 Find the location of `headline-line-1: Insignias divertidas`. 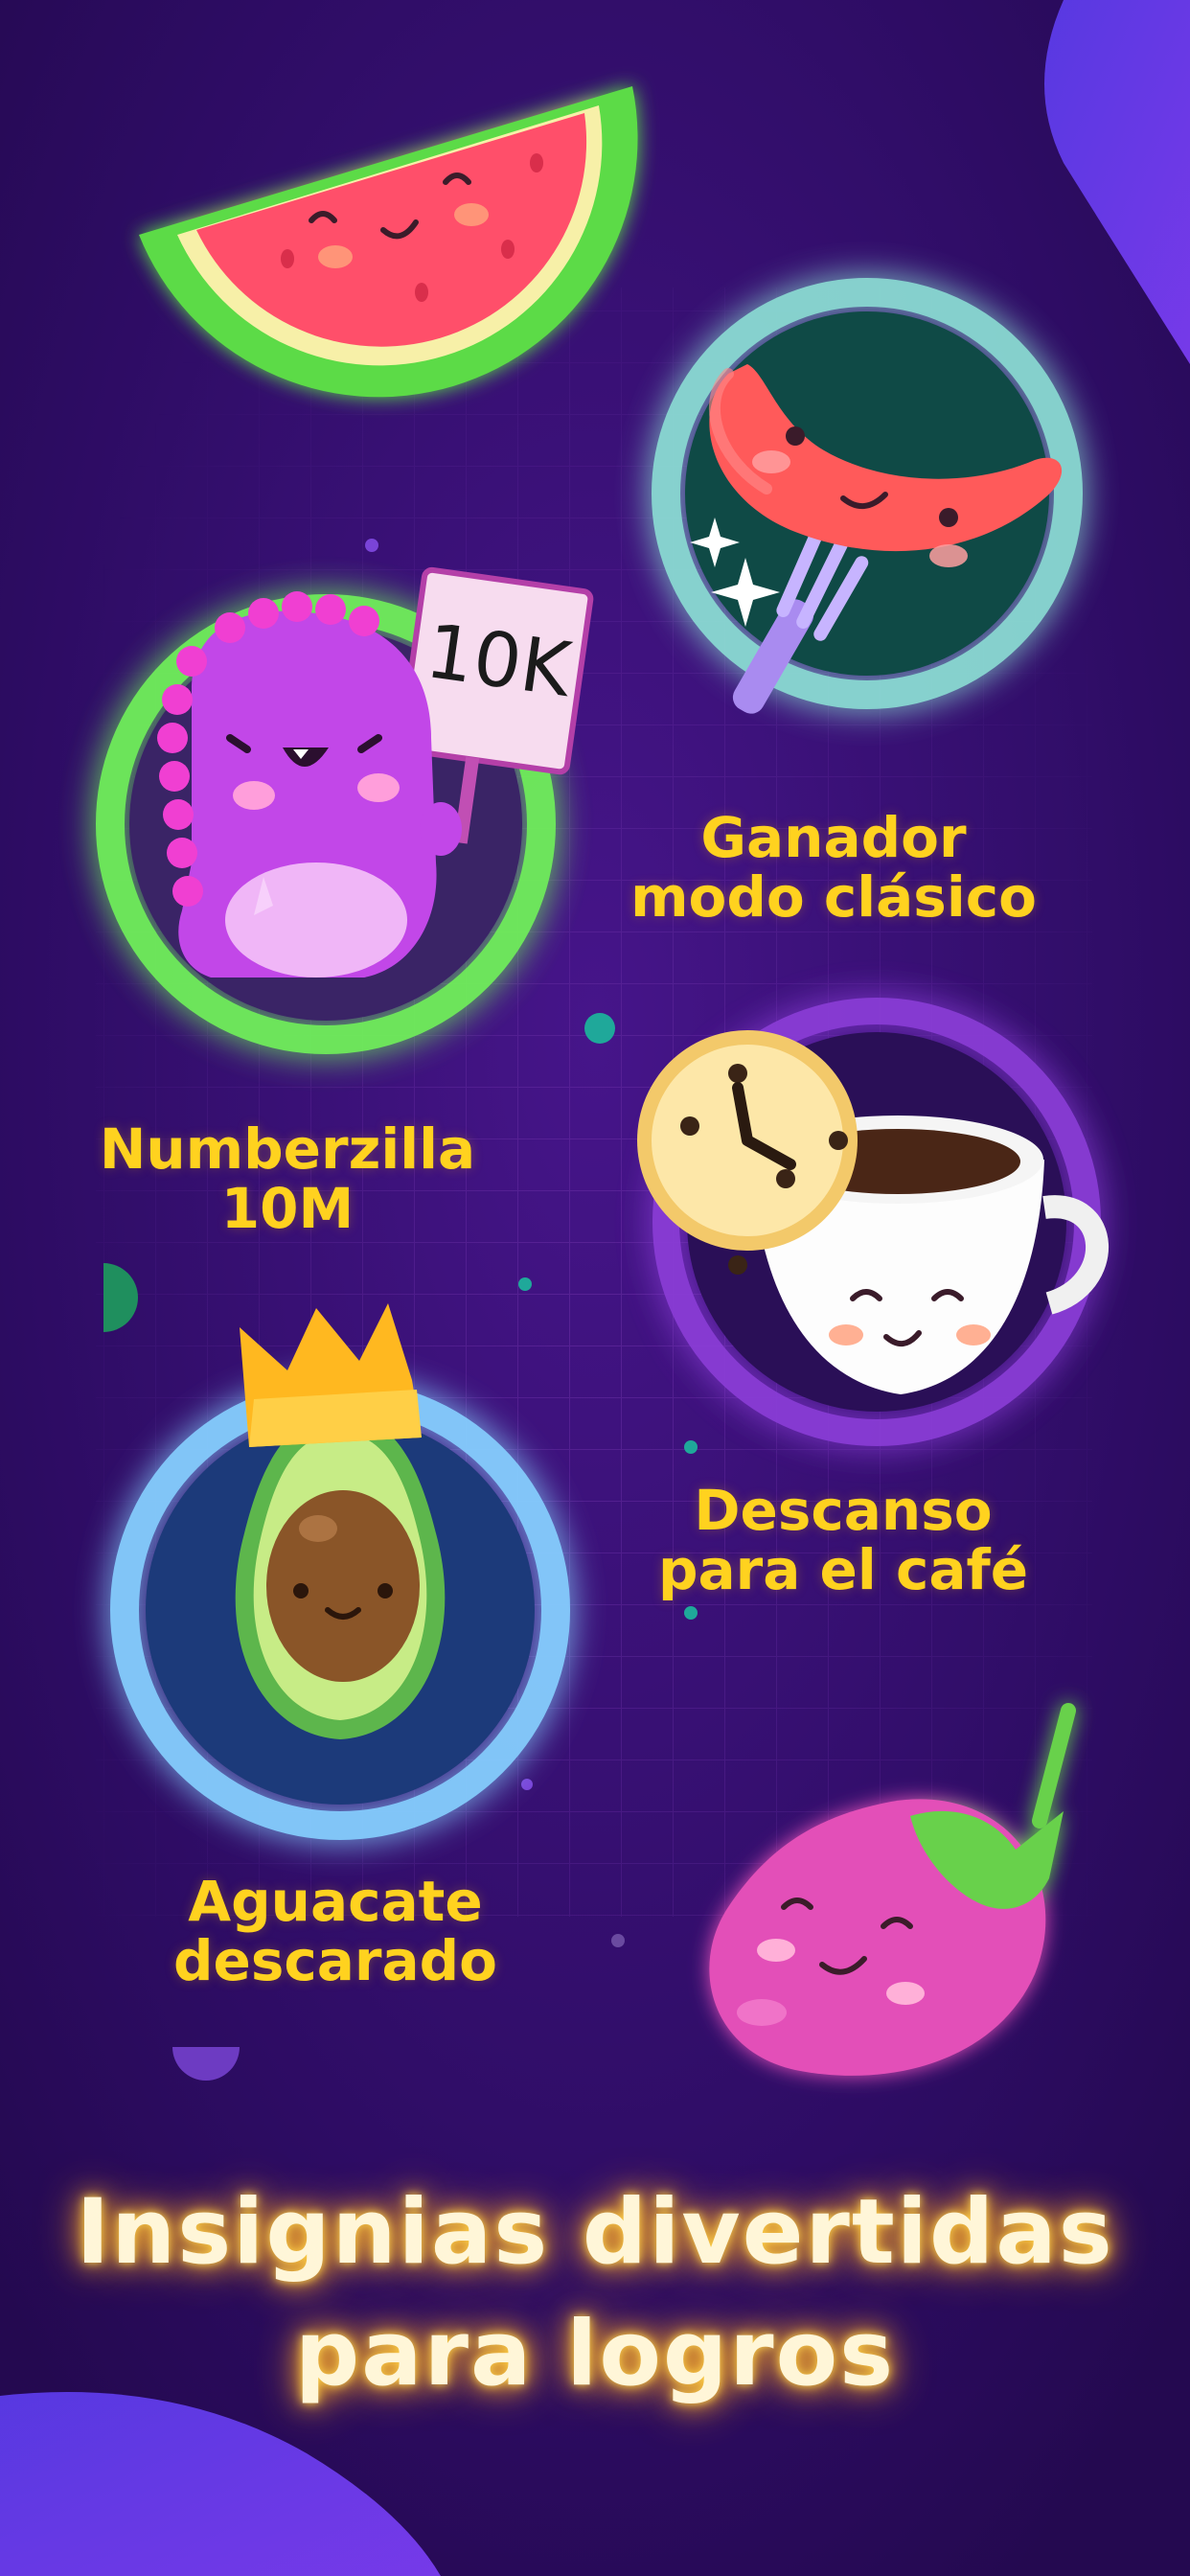

headline-line-1: Insignias divertidas is located at coordinates (595, 2232).